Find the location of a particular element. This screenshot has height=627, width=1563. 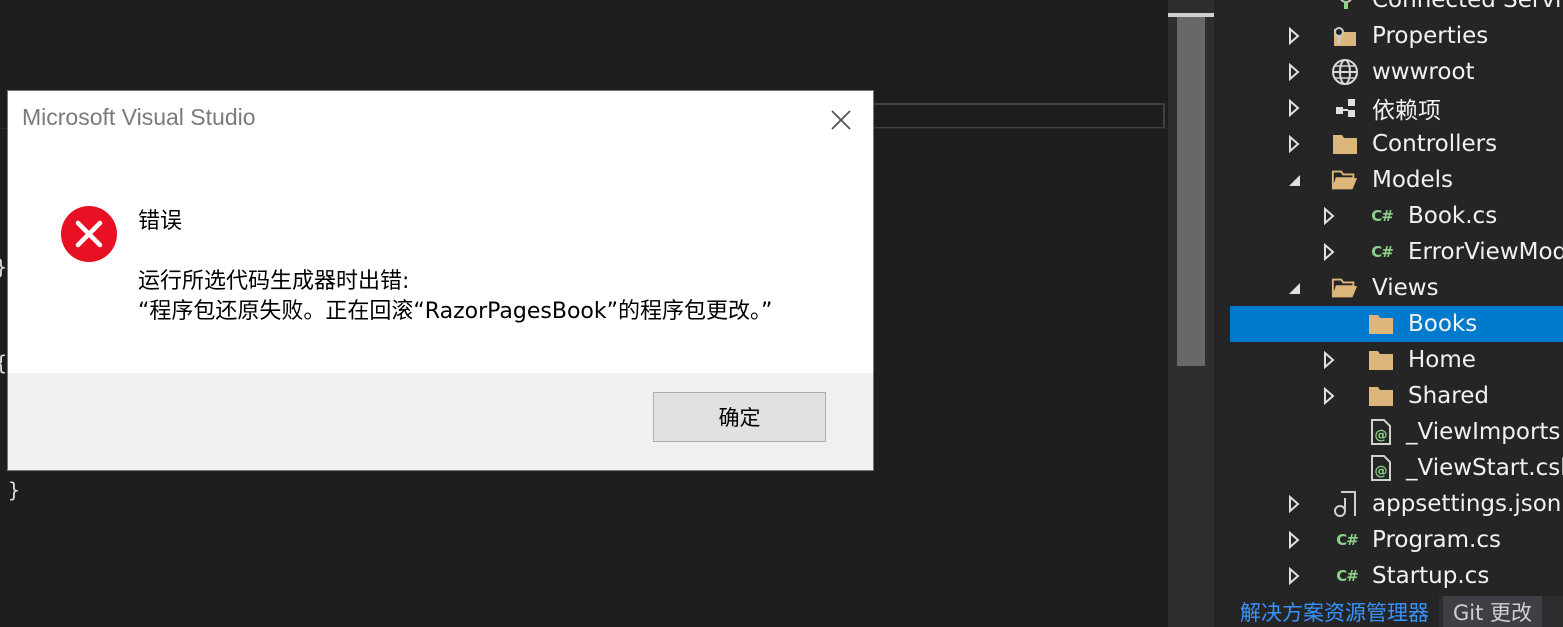

ok-button: 确定 is located at coordinates (739, 417).